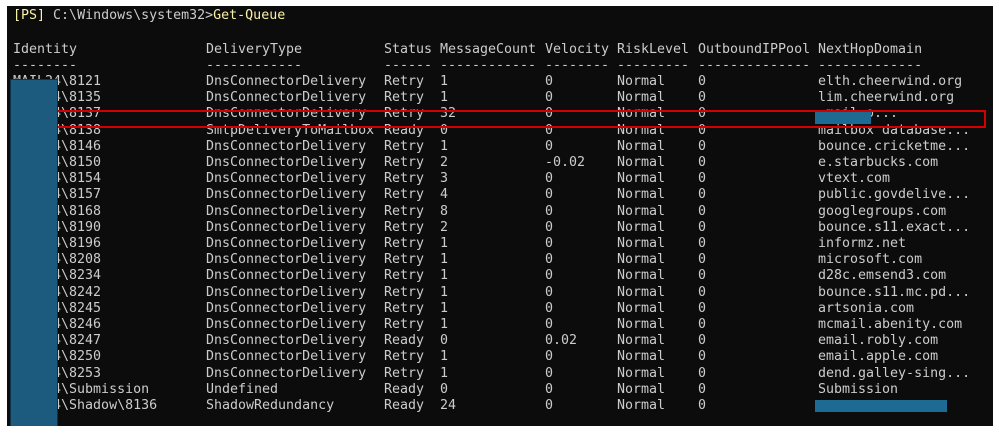  Describe the element at coordinates (878, 162) in the screenshot. I see `cell-next-hop-domain: e.starbucks.com` at that location.